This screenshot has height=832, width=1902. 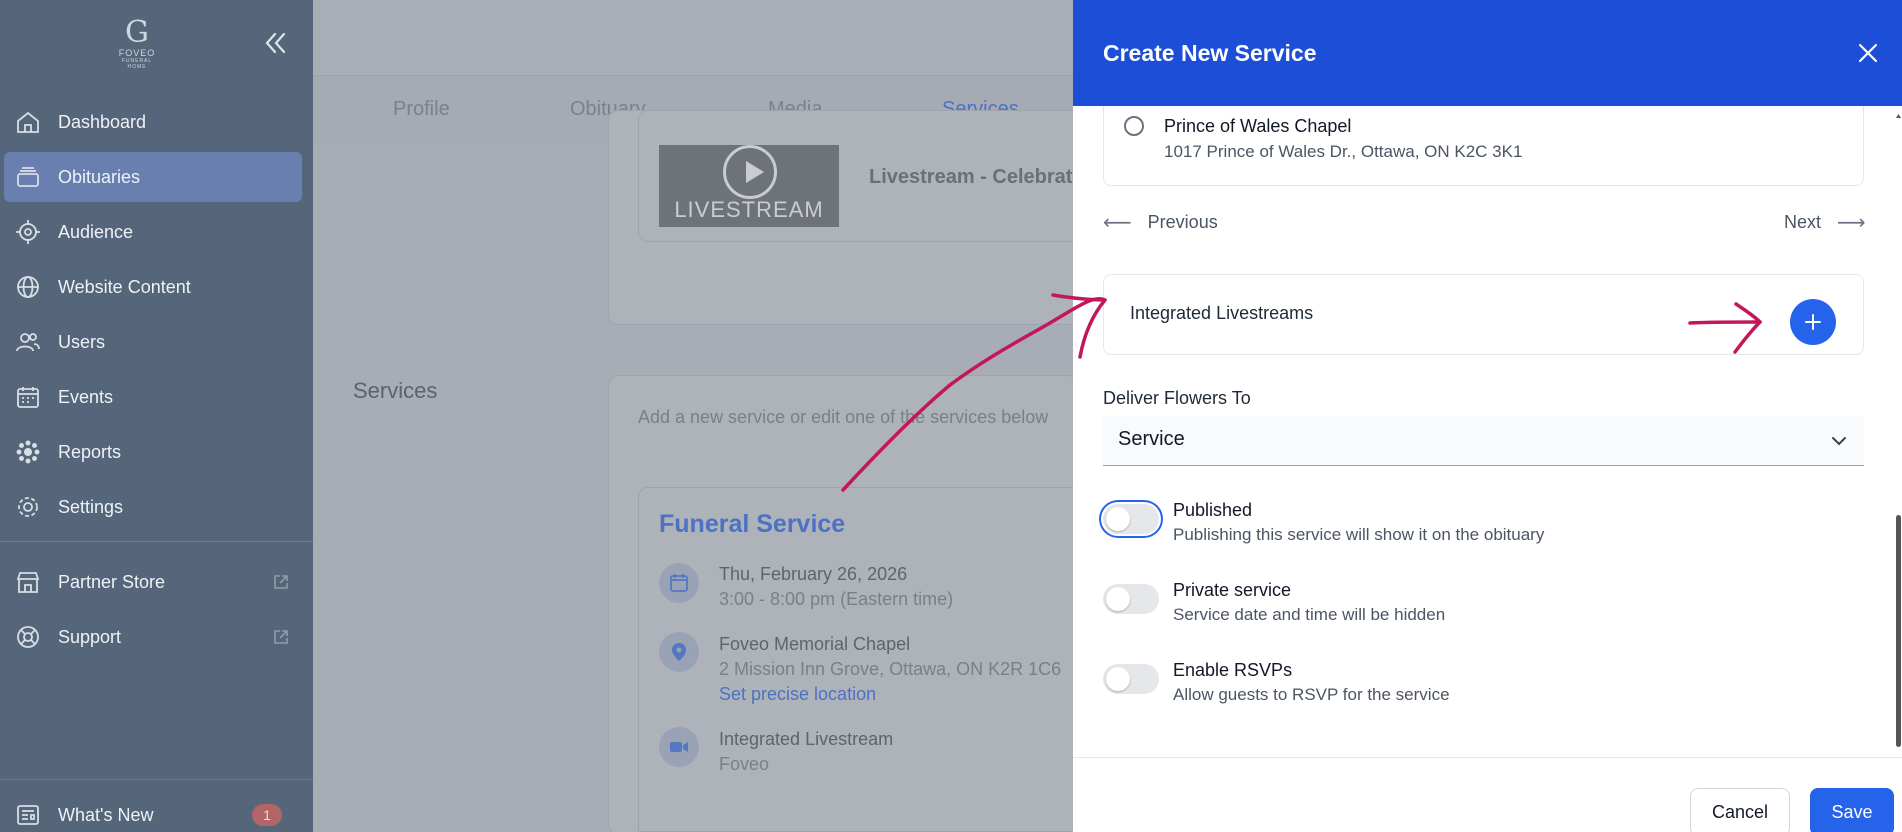 What do you see at coordinates (153, 397) in the screenshot?
I see `sidebar-item-events: Events` at bounding box center [153, 397].